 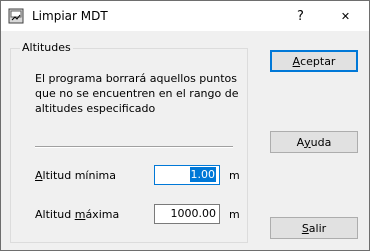 What do you see at coordinates (234, 214) in the screenshot?
I see `max-altitude-unit: m` at bounding box center [234, 214].